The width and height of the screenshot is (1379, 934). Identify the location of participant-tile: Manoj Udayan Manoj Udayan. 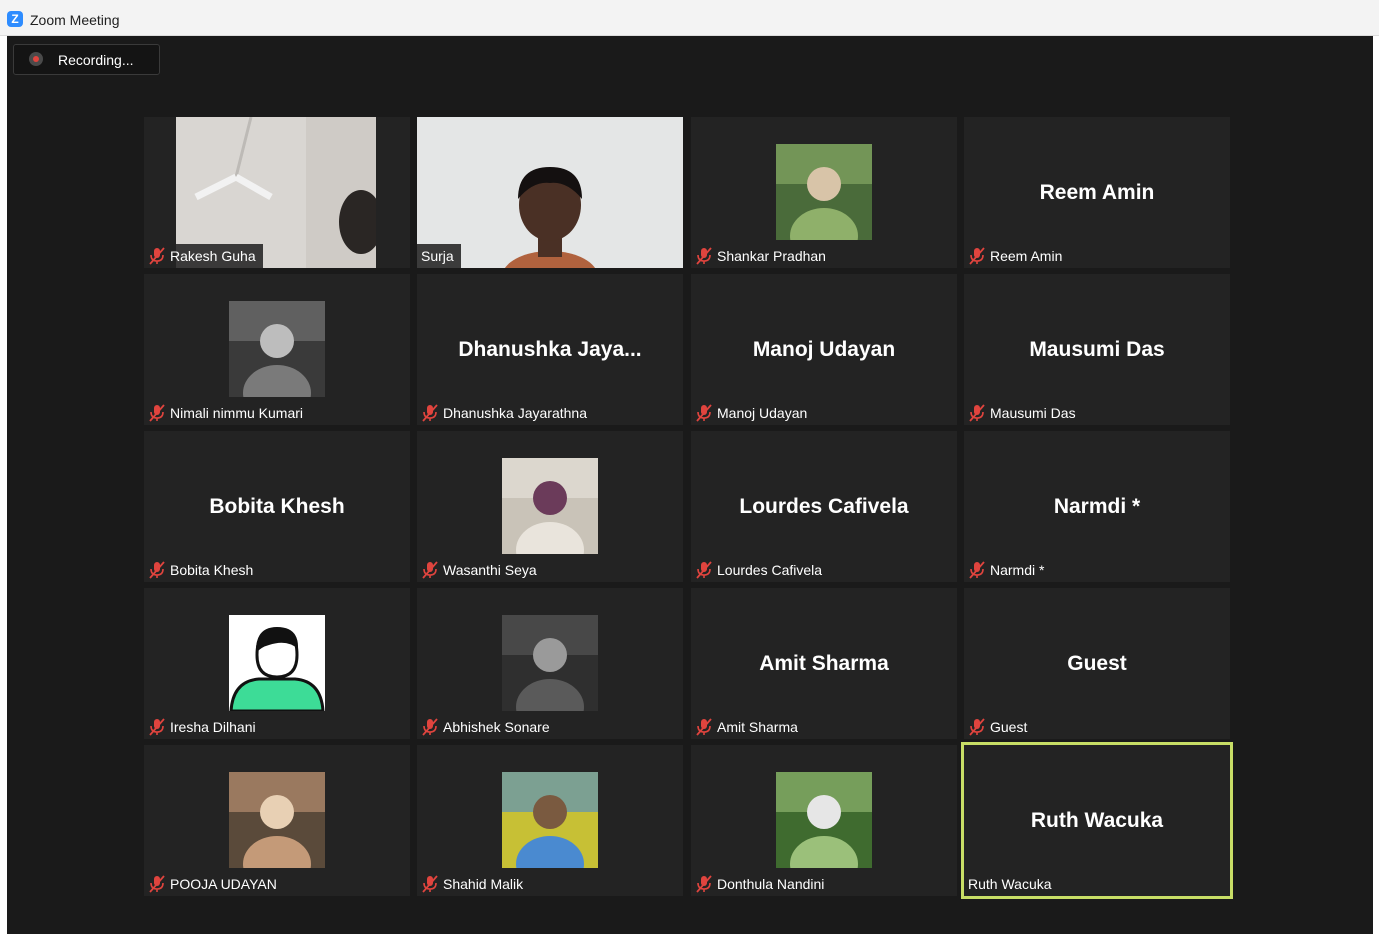
(824, 349).